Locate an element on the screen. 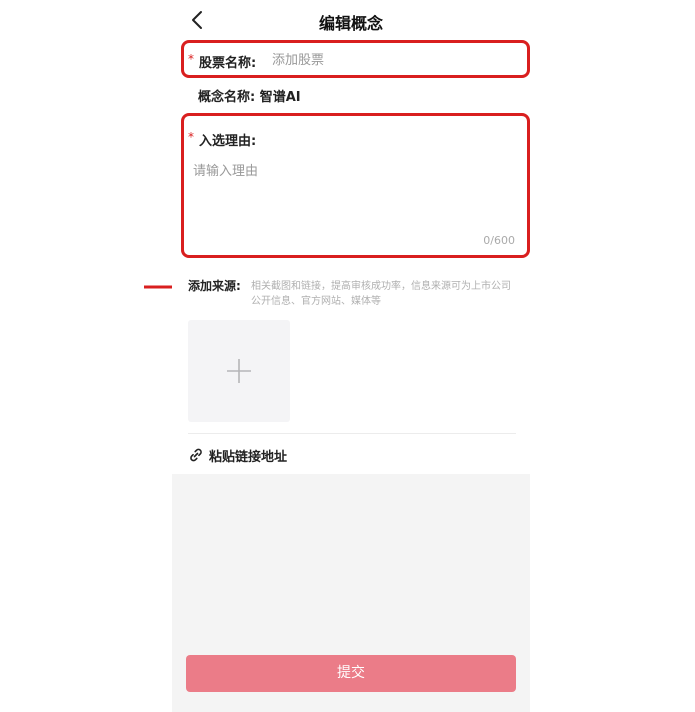 The width and height of the screenshot is (695, 712). stock-name-input is located at coordinates (392, 60).